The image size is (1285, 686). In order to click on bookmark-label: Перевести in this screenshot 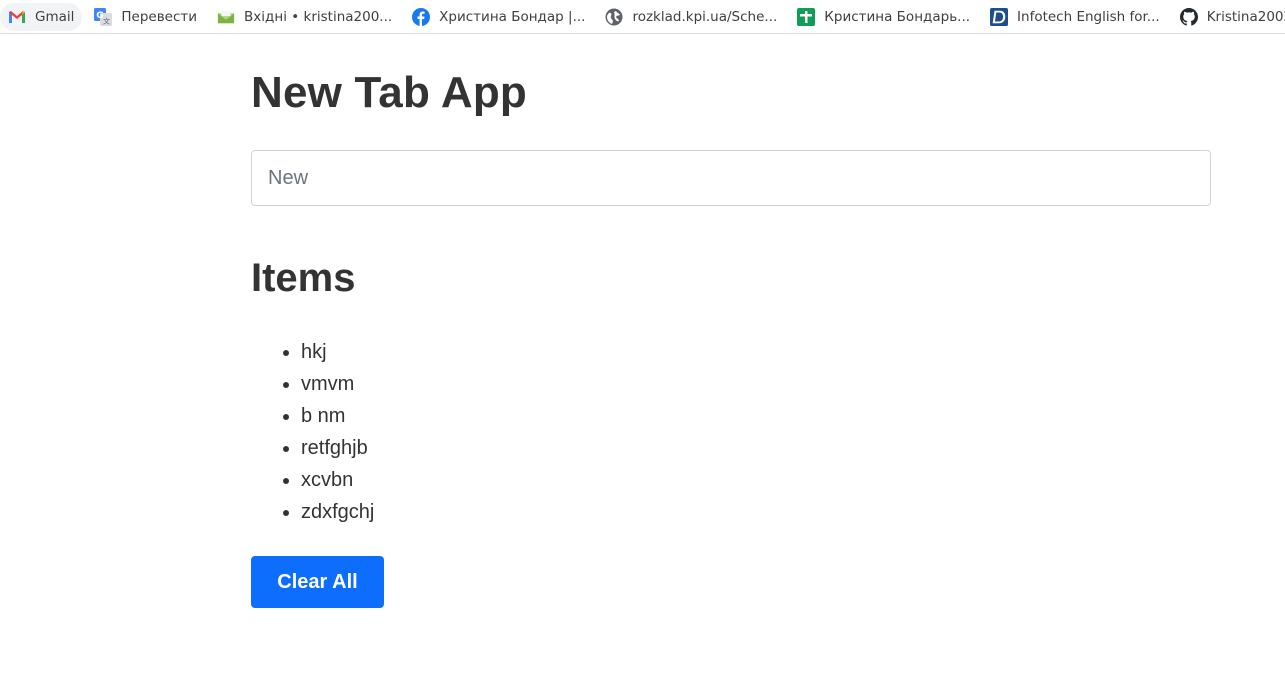, I will do `click(159, 16)`.